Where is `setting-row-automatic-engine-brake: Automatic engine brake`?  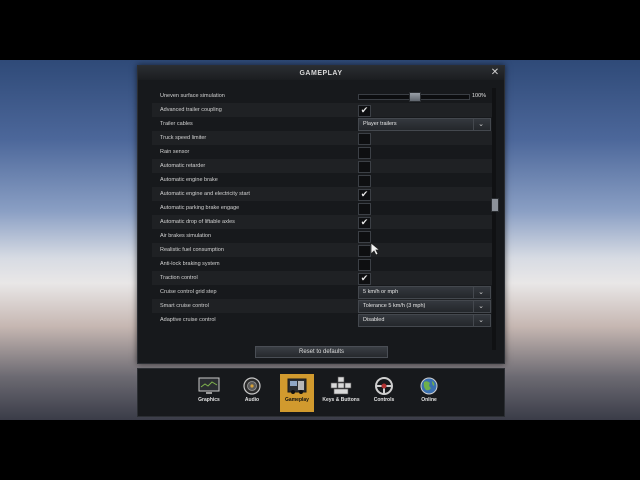 setting-row-automatic-engine-brake: Automatic engine brake is located at coordinates (322, 180).